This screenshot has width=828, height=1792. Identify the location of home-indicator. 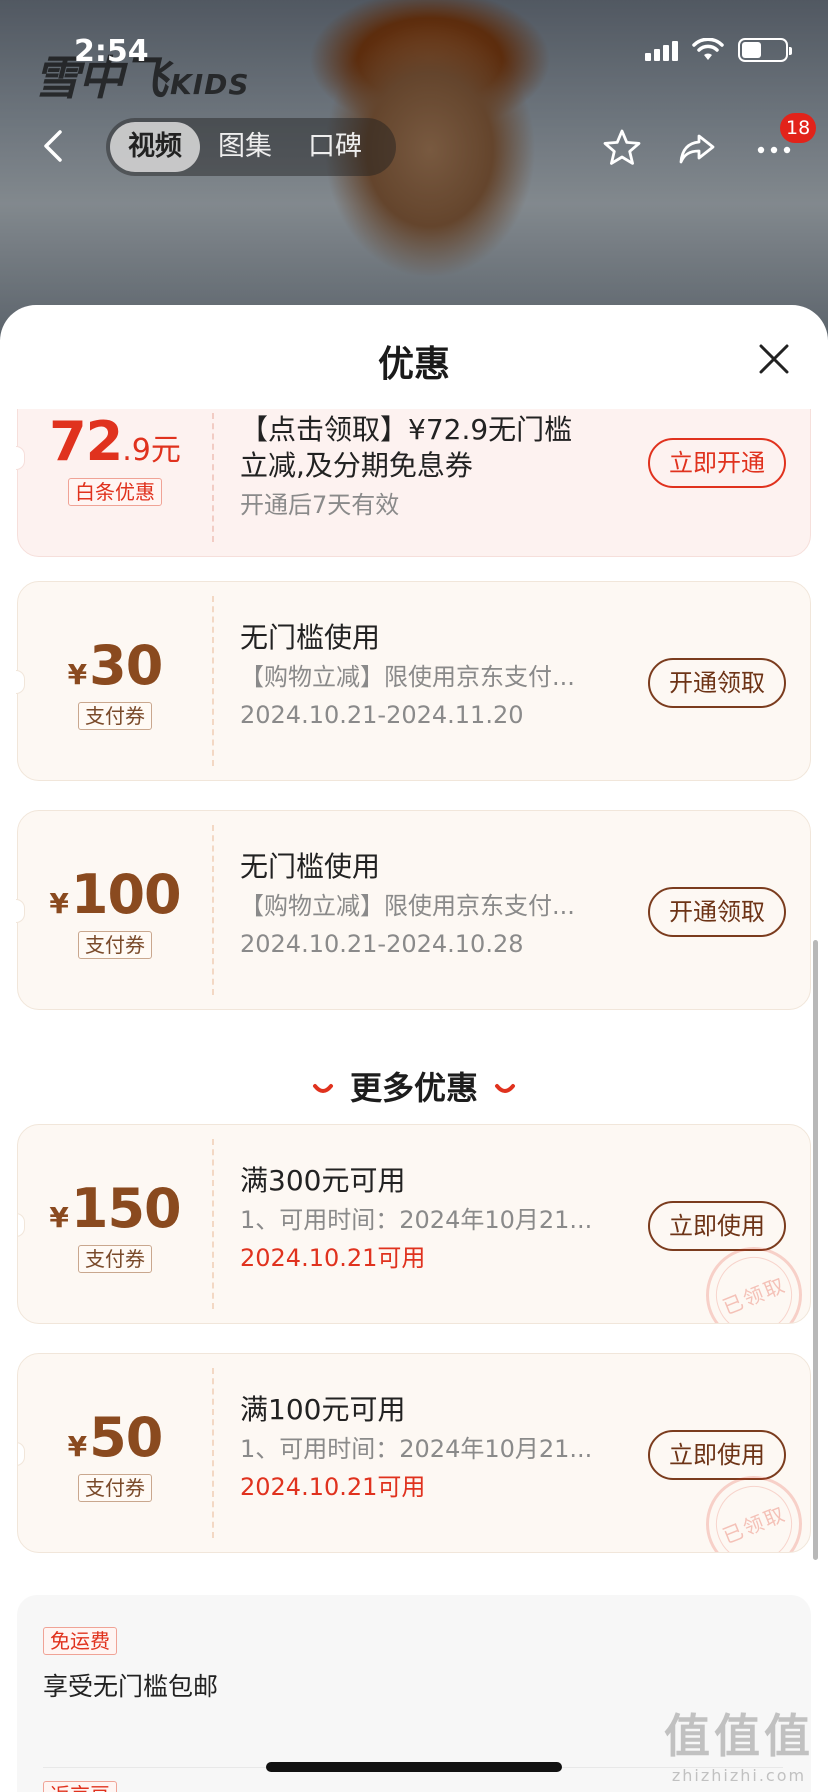
(414, 1767).